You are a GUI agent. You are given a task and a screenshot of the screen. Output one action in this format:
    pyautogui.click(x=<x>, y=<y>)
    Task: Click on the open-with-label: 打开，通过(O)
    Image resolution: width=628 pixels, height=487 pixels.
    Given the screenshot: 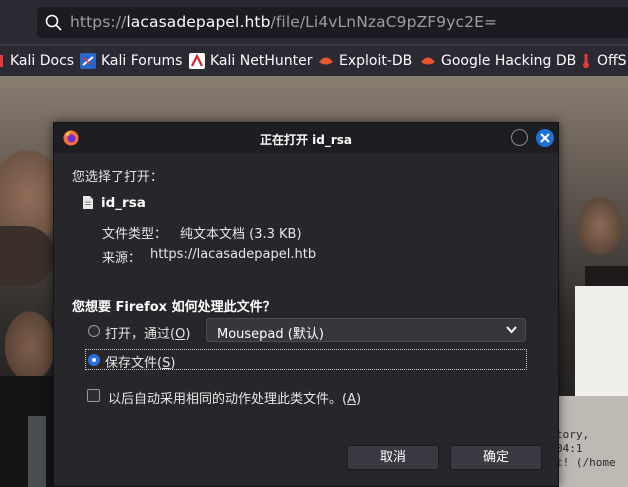 What is the action you would take?
    pyautogui.click(x=147, y=332)
    